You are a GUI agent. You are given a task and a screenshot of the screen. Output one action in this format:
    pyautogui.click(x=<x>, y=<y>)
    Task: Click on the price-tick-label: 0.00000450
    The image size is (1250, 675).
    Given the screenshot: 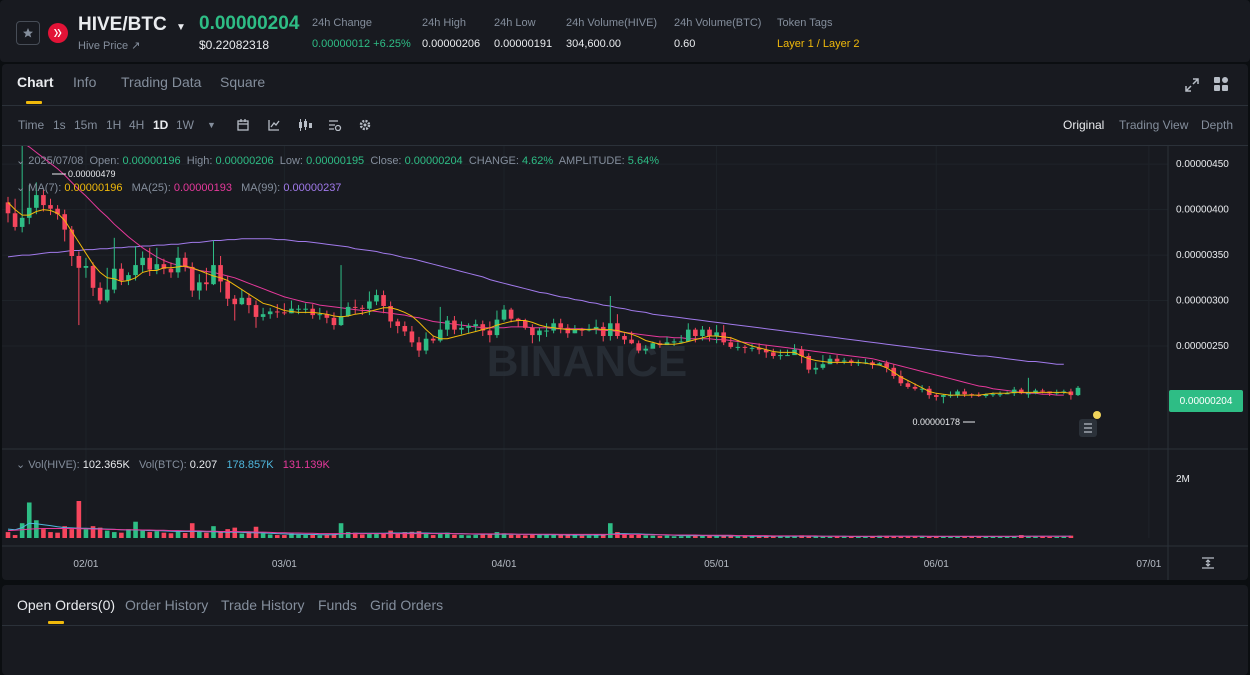 What is the action you would take?
    pyautogui.click(x=1202, y=164)
    